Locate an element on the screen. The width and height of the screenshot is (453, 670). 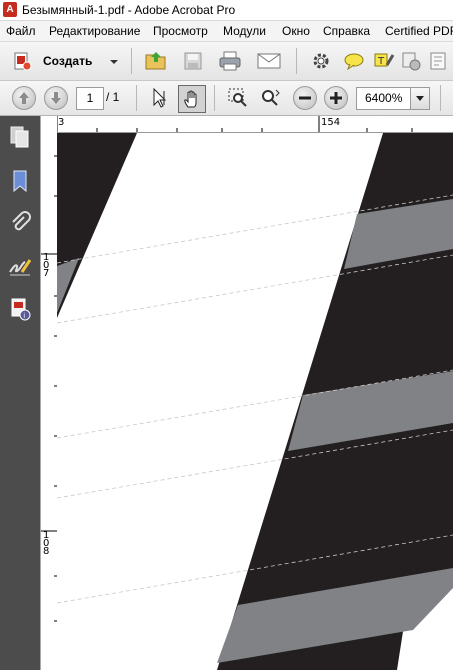
highlight-text-icon: T is located at coordinates (384, 61).